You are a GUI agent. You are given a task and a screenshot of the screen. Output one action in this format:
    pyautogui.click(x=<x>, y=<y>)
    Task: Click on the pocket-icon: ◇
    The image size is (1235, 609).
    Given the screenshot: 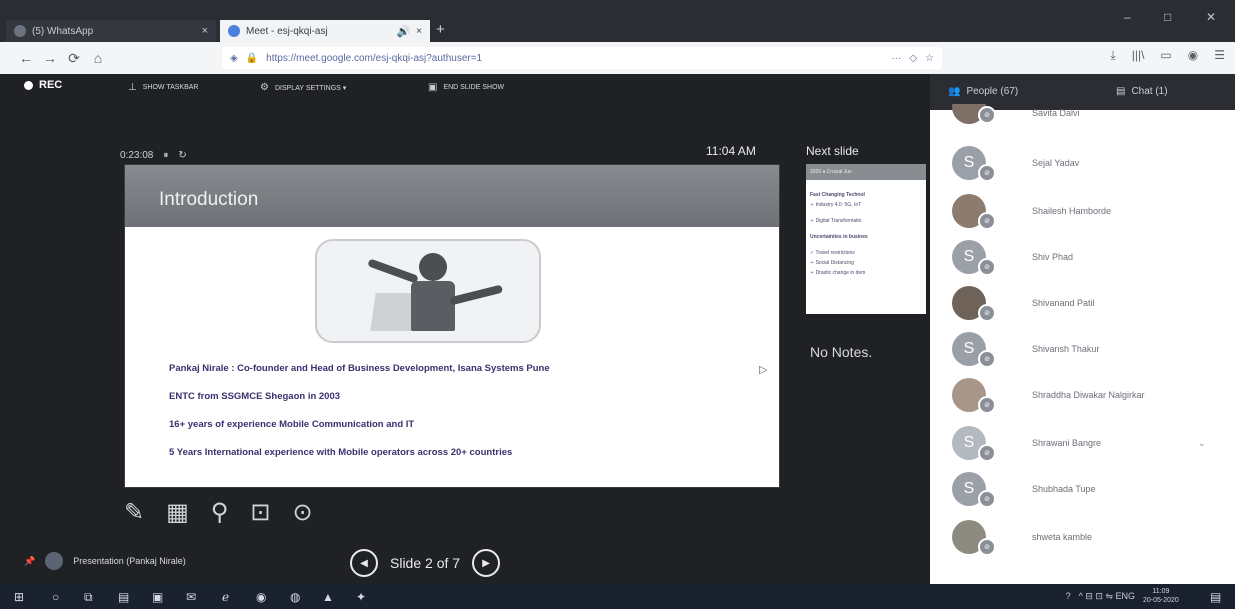 What is the action you would take?
    pyautogui.click(x=913, y=58)
    